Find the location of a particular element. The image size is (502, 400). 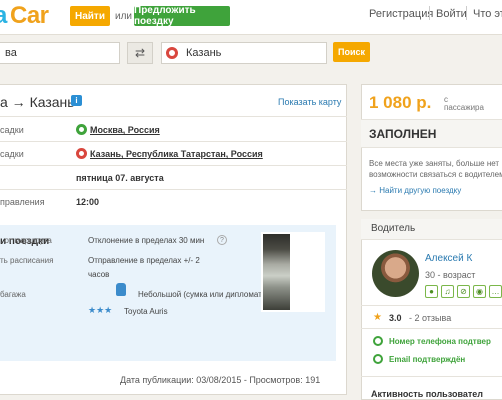

help-icon: ? is located at coordinates (222, 240).